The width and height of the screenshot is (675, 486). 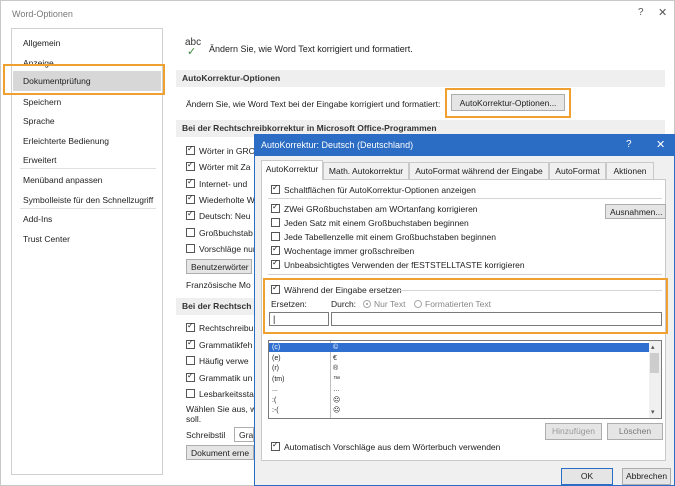 I want to click on scroll-up-icon: ▴, so click(x=653, y=347).